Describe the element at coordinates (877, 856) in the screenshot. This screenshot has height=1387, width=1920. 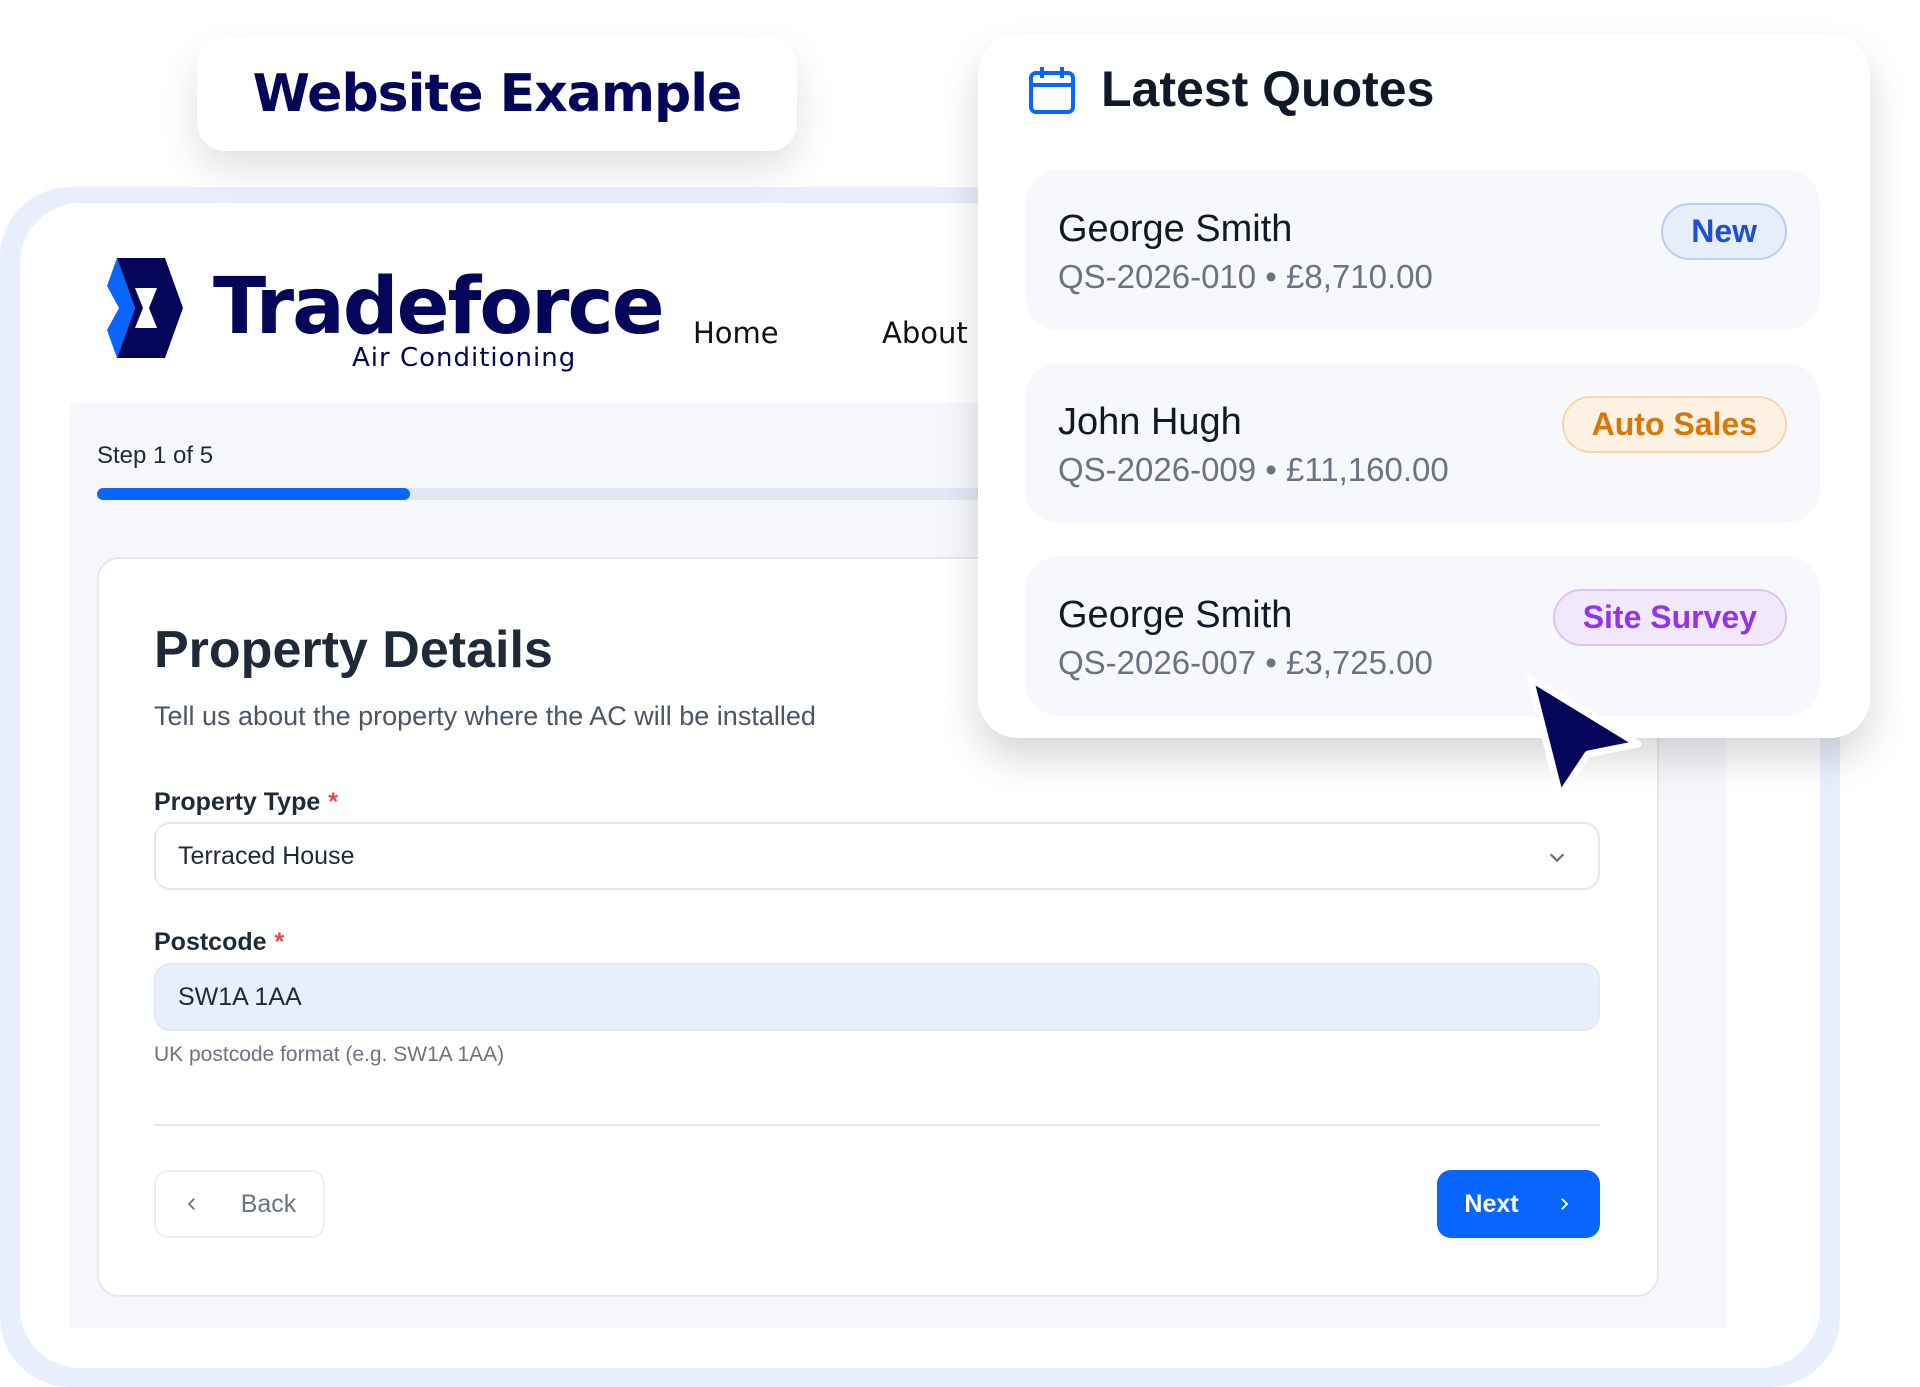
I see `property-type-select: Terraced House` at that location.